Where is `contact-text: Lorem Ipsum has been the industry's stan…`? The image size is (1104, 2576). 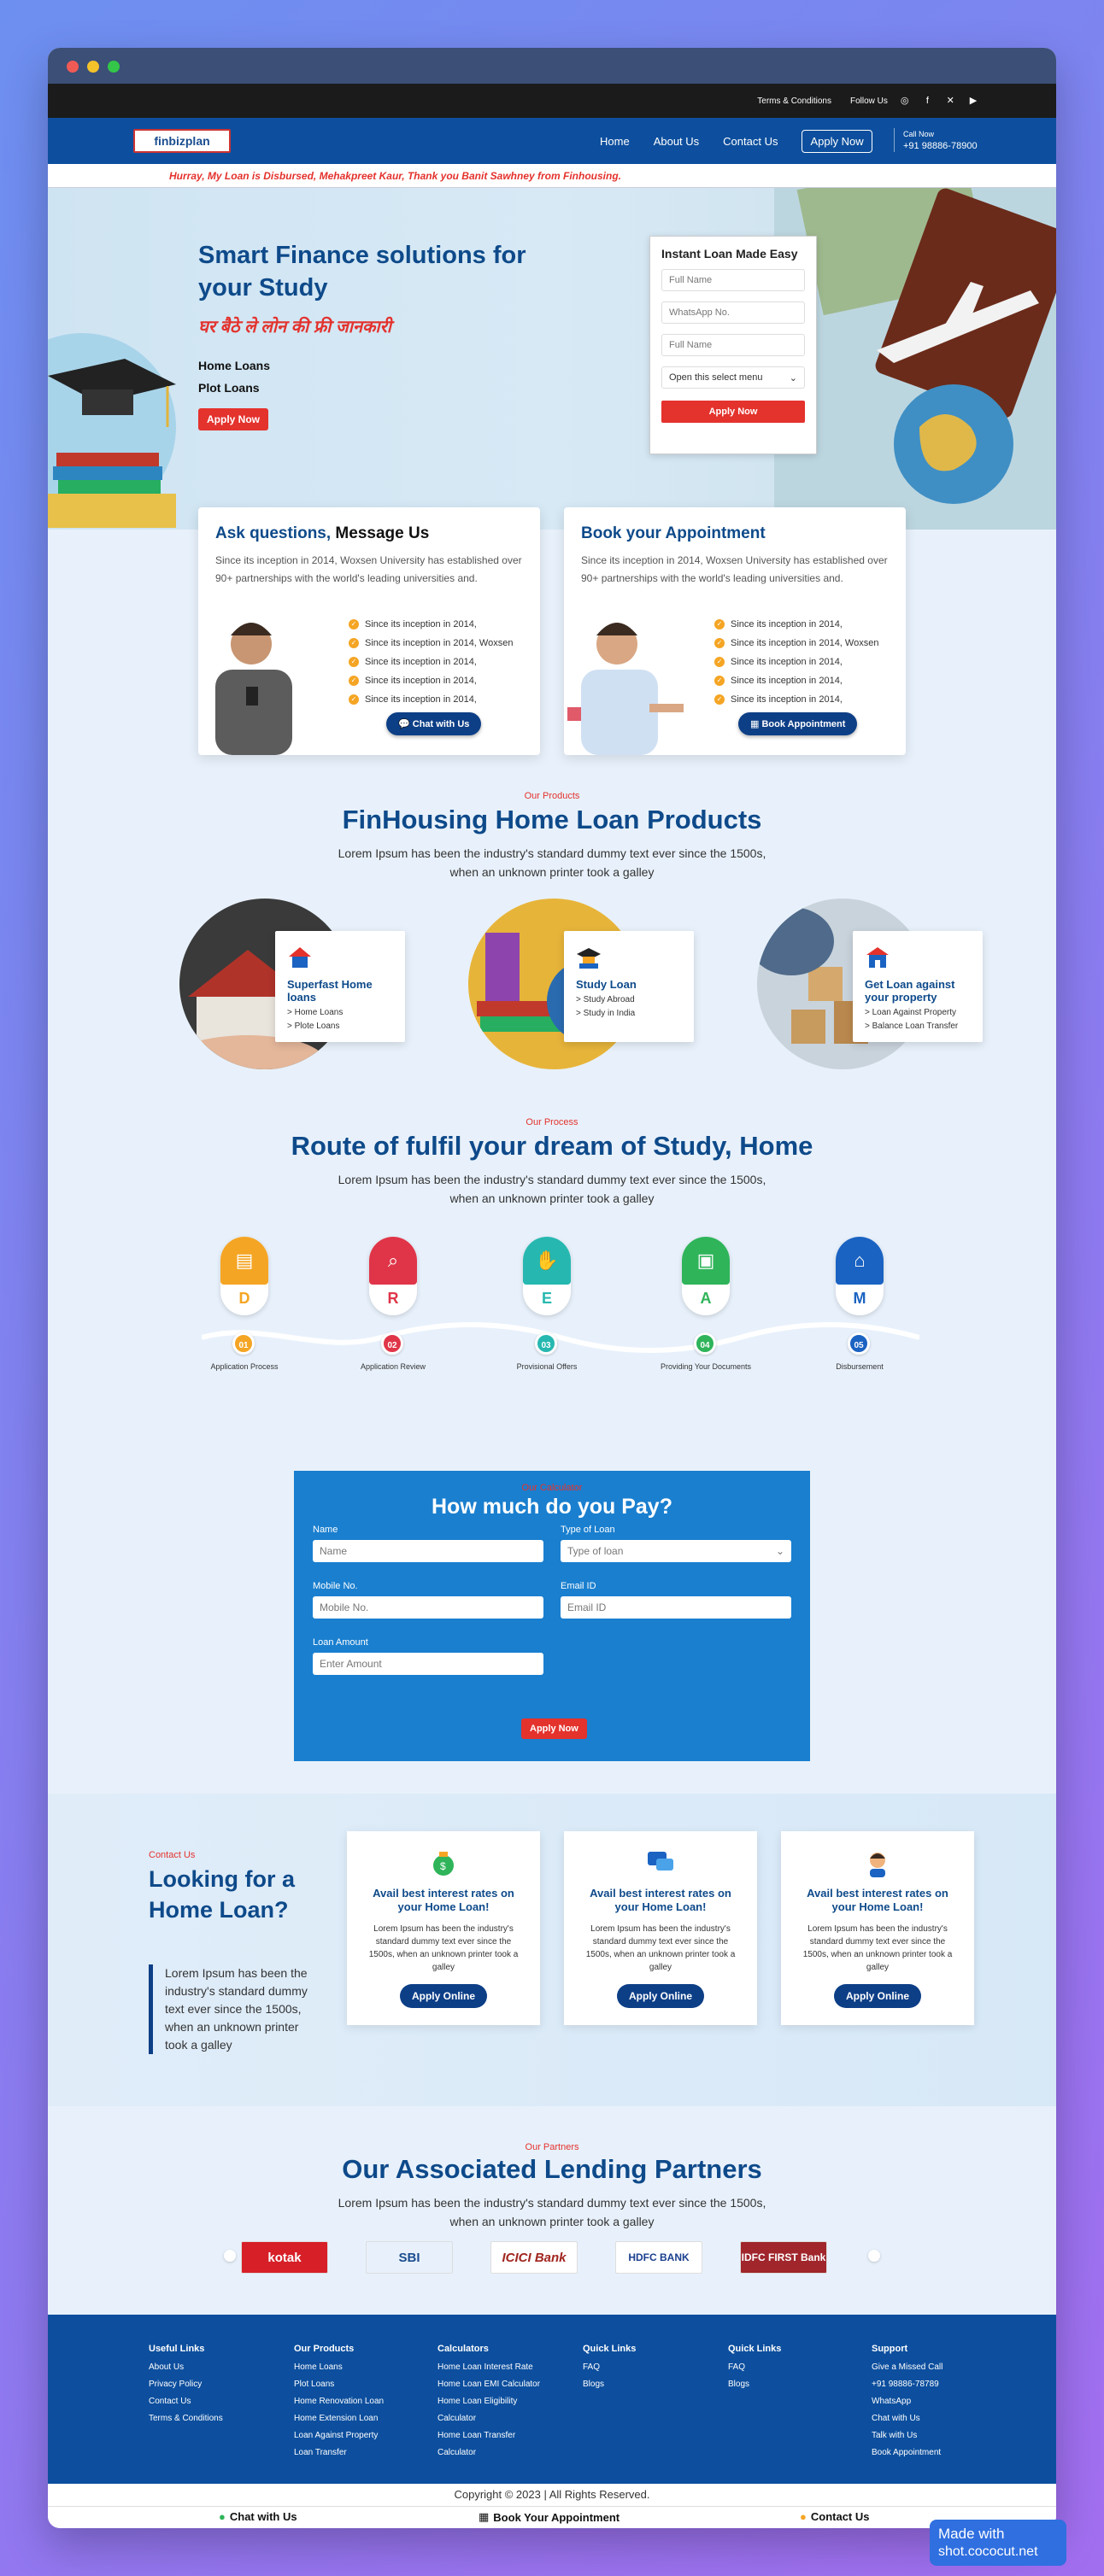
contact-text: Lorem Ipsum has been the industry's stan… is located at coordinates (230, 2009).